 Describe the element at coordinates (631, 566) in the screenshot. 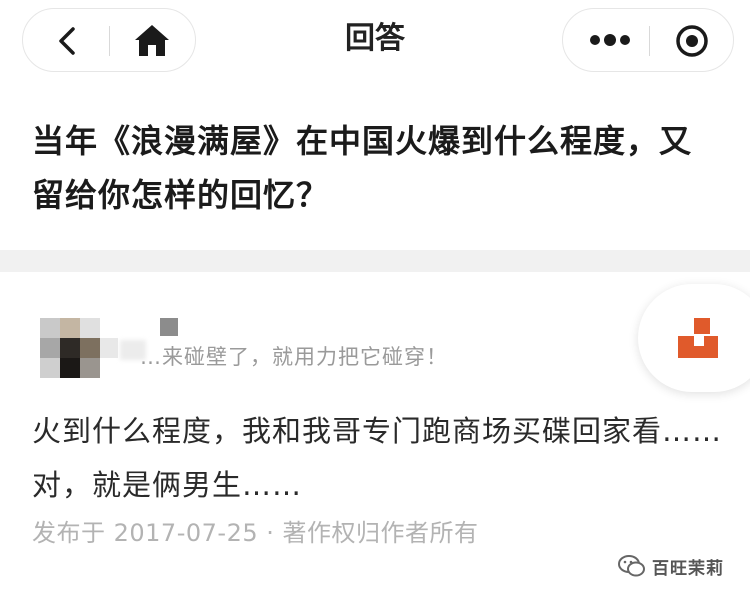

I see `wechat-icon` at that location.